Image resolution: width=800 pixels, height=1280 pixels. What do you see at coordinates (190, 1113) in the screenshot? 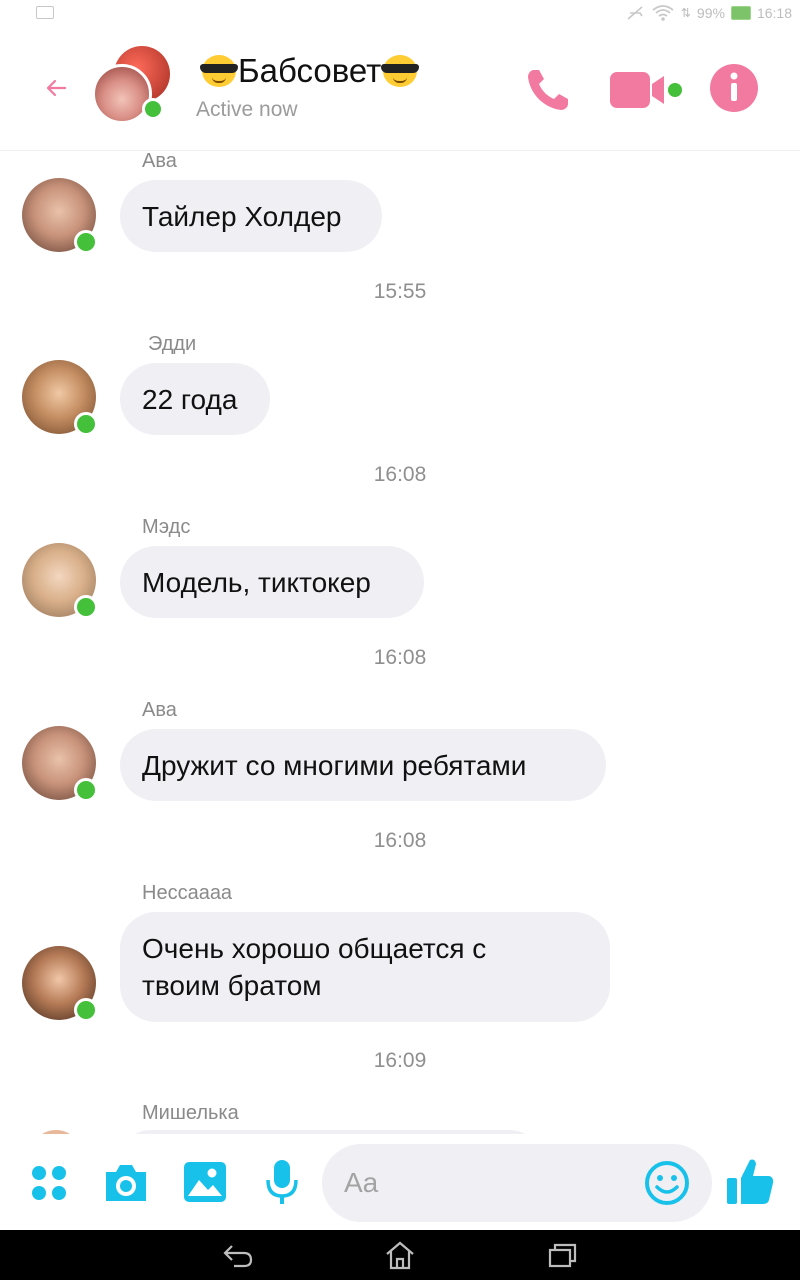
I see `sender-name: Мишелька` at bounding box center [190, 1113].